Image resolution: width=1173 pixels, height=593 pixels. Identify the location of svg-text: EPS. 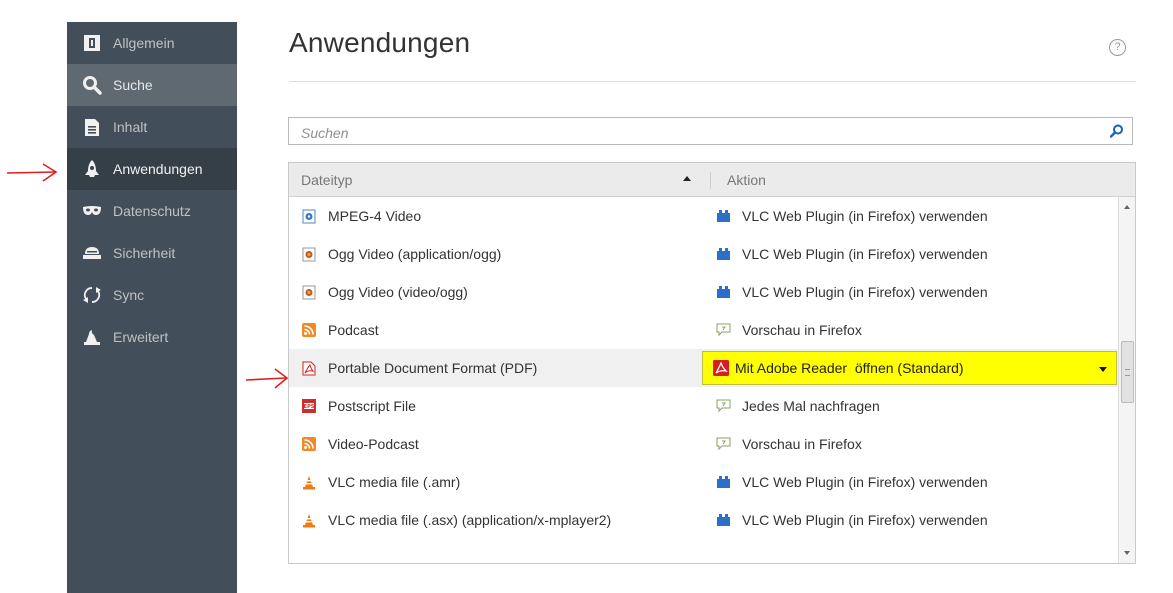
(309, 407).